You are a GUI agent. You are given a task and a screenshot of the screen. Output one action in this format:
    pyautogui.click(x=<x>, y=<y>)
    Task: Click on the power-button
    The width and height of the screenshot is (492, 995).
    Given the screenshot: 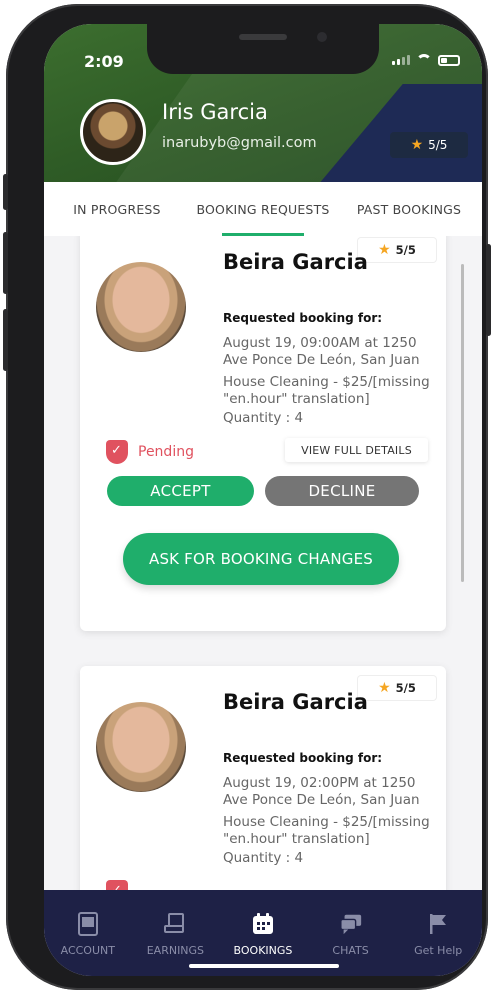 What is the action you would take?
    pyautogui.click(x=488, y=290)
    